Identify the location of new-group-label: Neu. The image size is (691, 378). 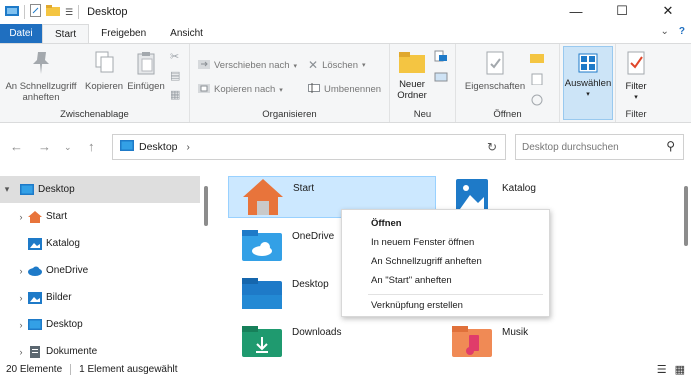
(422, 114).